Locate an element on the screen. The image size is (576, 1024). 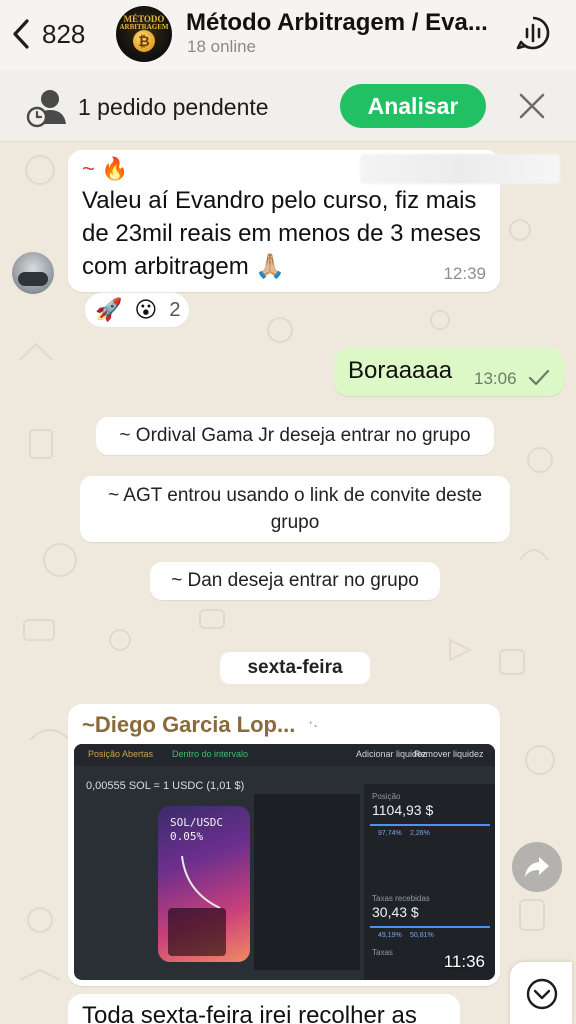
screenshot-position-label: Posição is located at coordinates (386, 796).